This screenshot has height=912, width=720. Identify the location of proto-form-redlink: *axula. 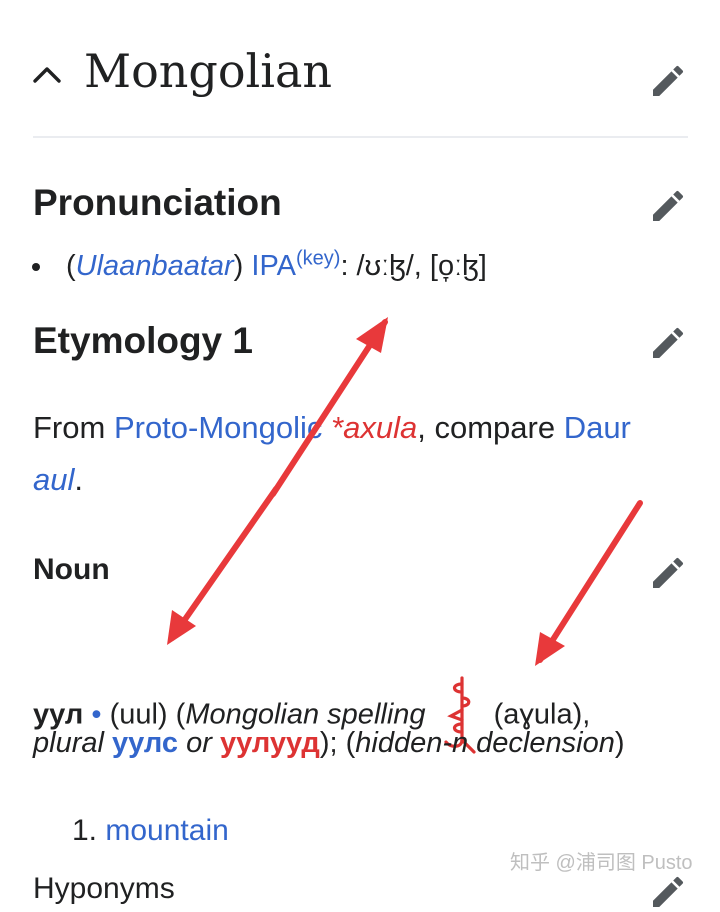
(374, 427).